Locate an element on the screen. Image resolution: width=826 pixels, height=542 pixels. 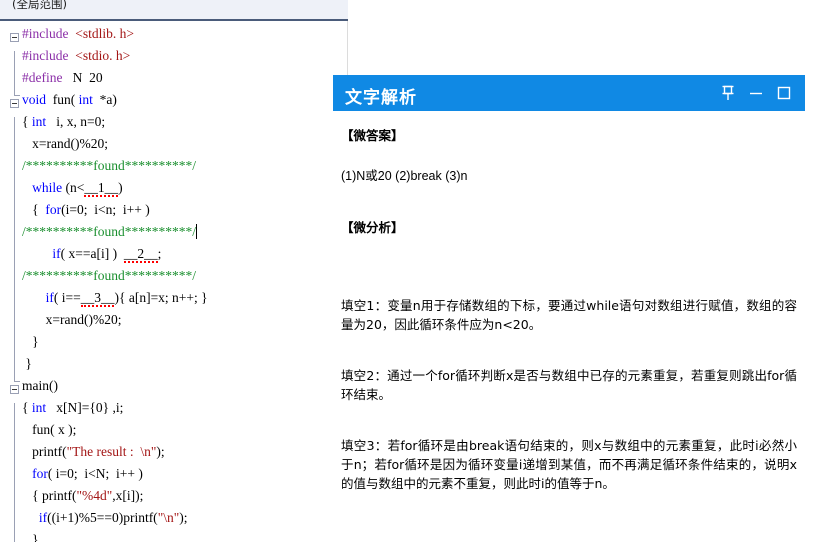
code-line: while (n<__1__) is located at coordinates (173, 188).